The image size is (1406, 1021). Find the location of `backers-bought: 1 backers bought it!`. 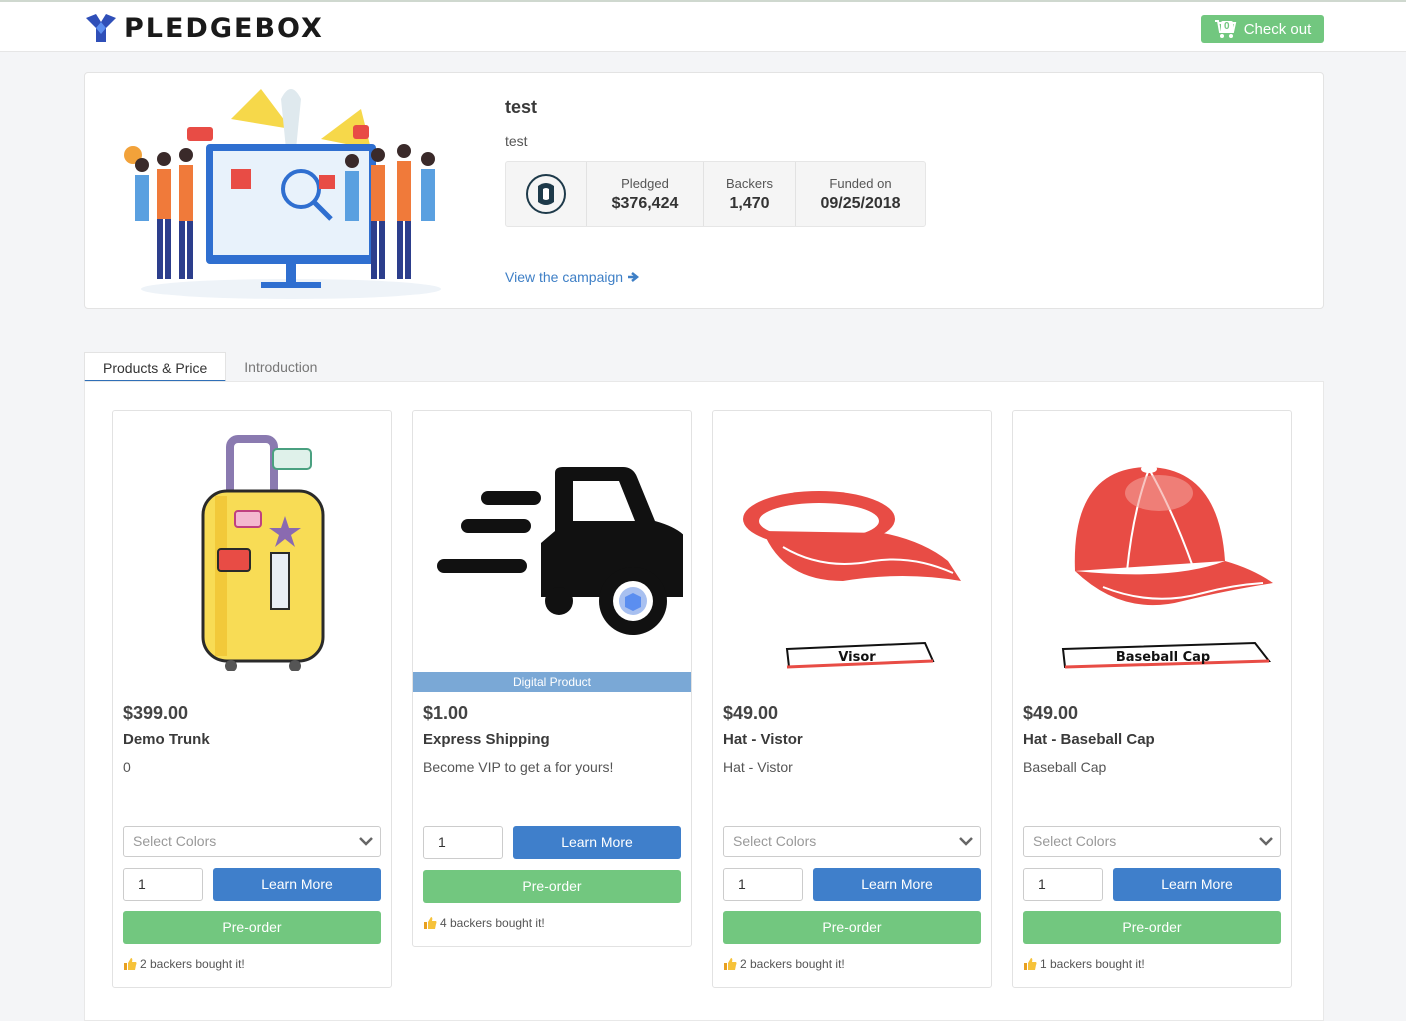

backers-bought: 1 backers bought it! is located at coordinates (1084, 964).